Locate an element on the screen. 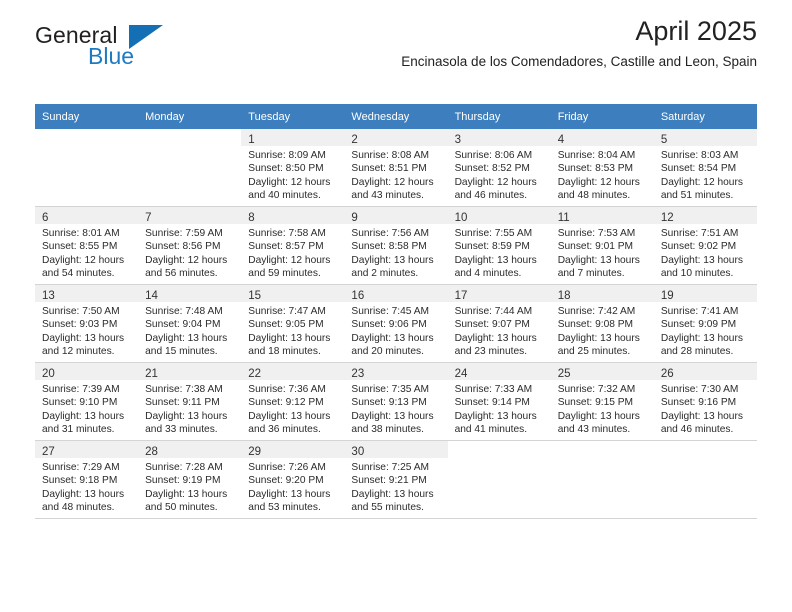  day-number-bar: 25 is located at coordinates (602, 371).